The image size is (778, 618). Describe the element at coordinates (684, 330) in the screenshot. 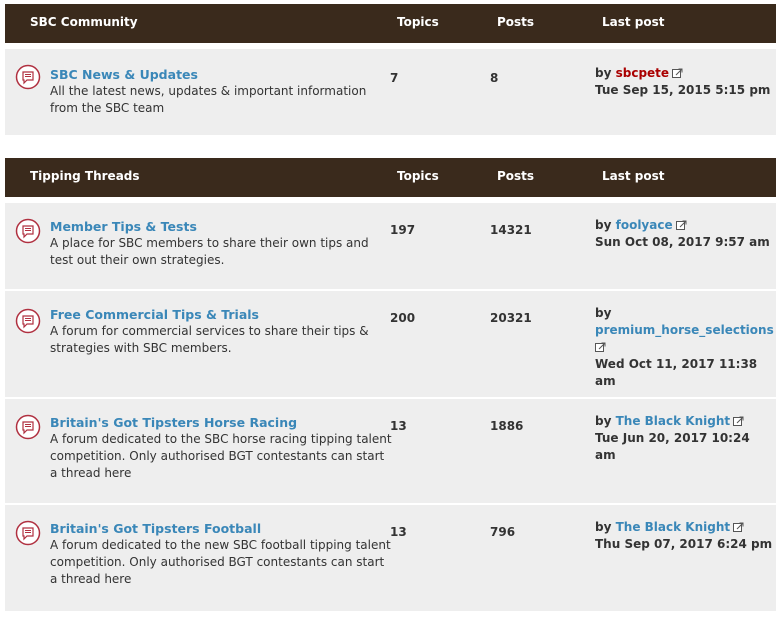

I see `author-link: premium_horse_selections` at that location.